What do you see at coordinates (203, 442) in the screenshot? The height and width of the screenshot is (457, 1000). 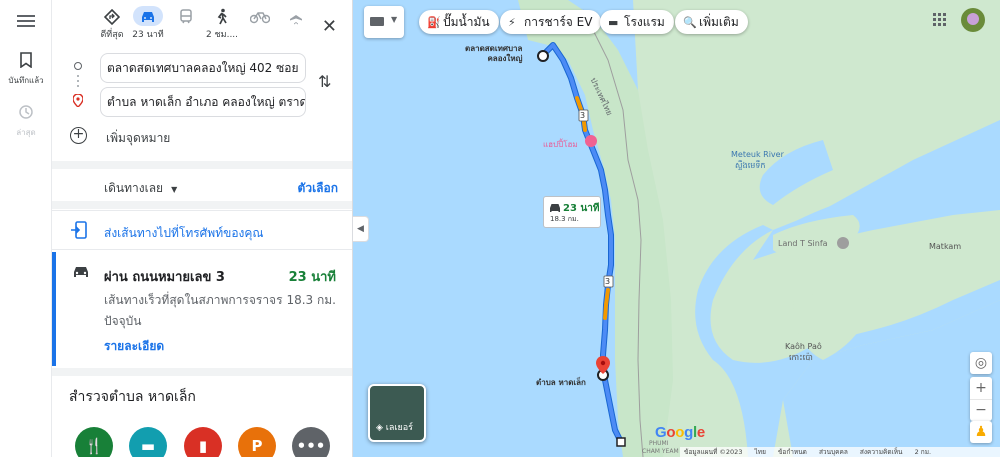 I see `category-gas: ▮` at bounding box center [203, 442].